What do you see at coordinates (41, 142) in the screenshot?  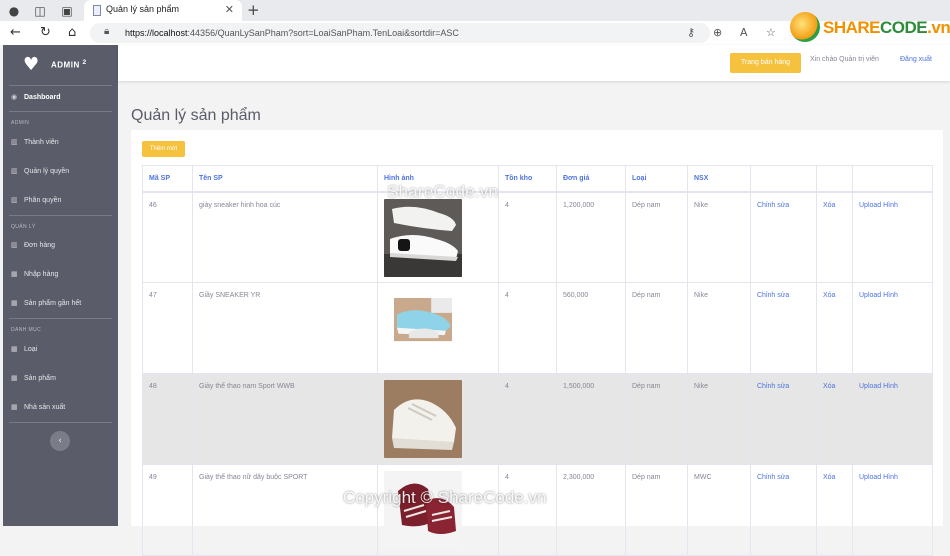 I see `sidebar-item-label: Thành viên` at bounding box center [41, 142].